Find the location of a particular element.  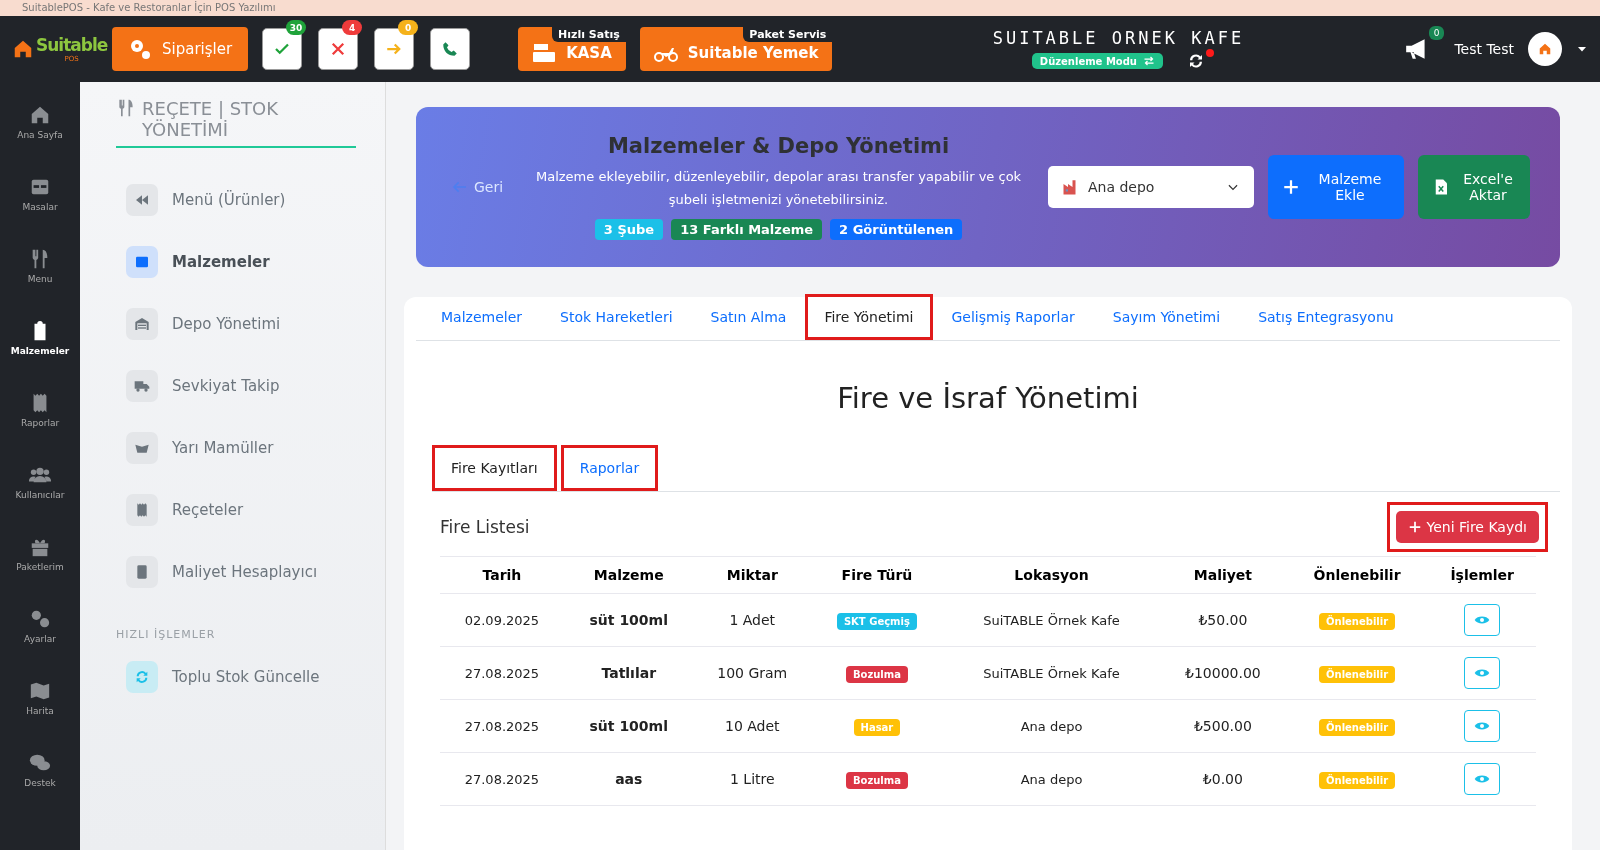

tab: Fire Kayıtları is located at coordinates (494, 468).